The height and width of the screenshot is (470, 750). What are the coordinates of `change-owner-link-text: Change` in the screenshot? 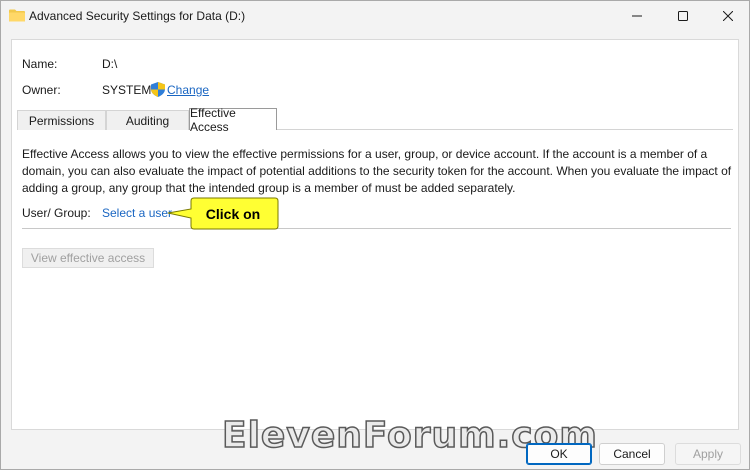 It's located at (188, 90).